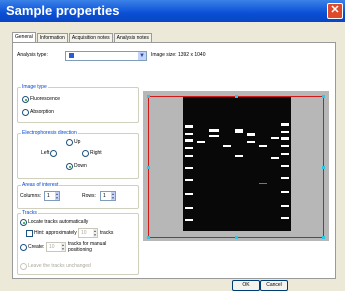 The image size is (345, 291). What do you see at coordinates (42, 112) in the screenshot?
I see `absorption-label: Absorption` at bounding box center [42, 112].